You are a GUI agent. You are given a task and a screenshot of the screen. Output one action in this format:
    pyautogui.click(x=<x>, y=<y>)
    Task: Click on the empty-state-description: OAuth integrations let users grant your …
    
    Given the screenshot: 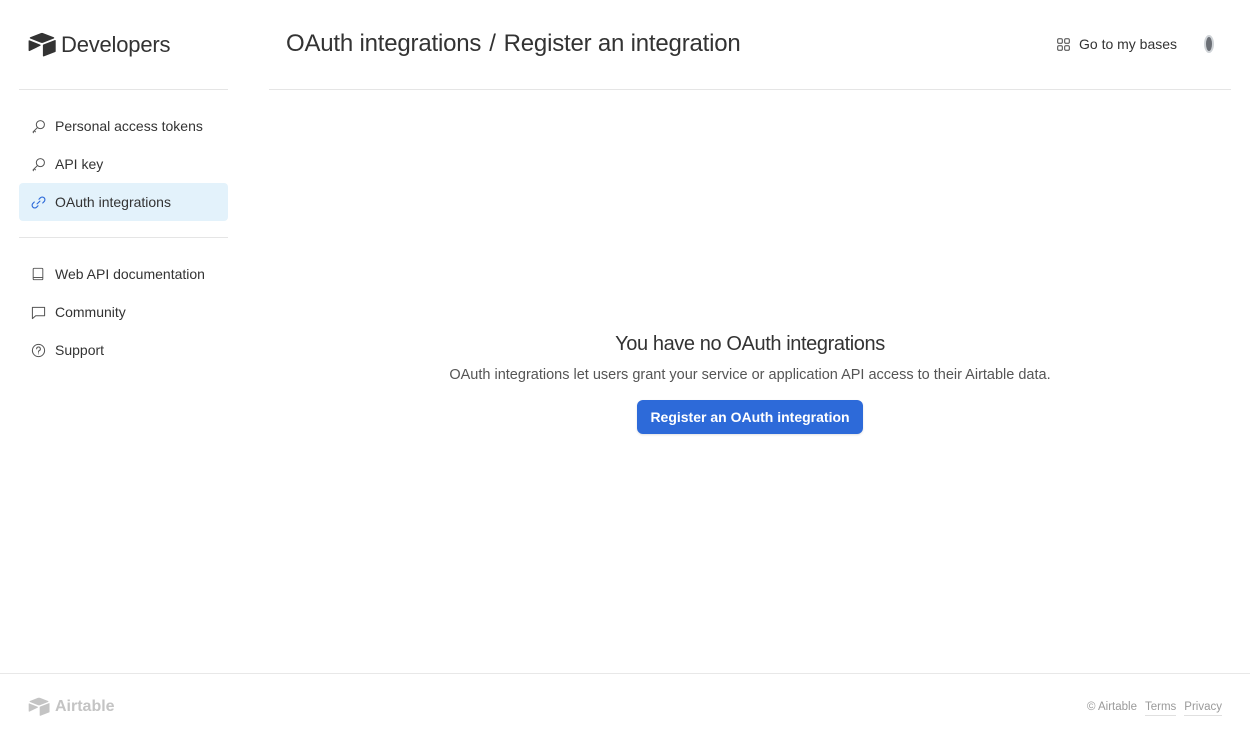 What is the action you would take?
    pyautogui.click(x=750, y=375)
    